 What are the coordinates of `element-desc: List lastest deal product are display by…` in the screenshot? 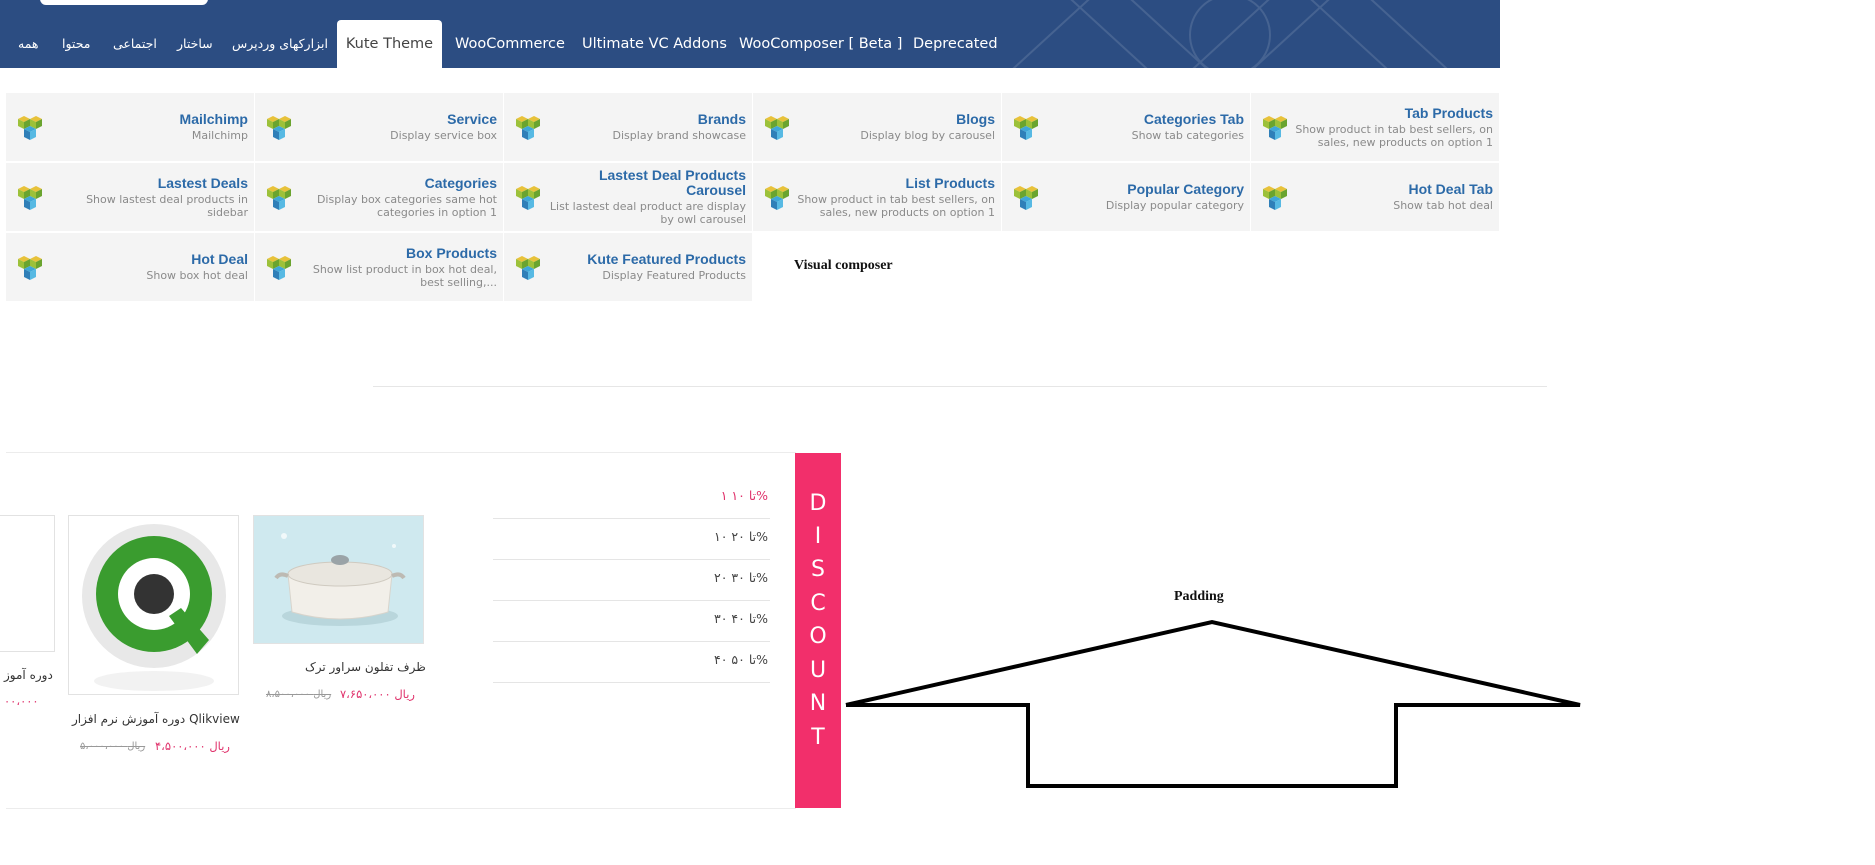 It's located at (647, 213).